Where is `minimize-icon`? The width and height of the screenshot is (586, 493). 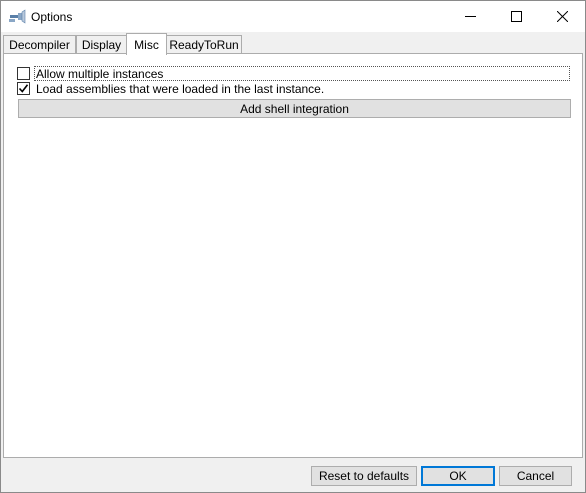
minimize-icon is located at coordinates (470, 16).